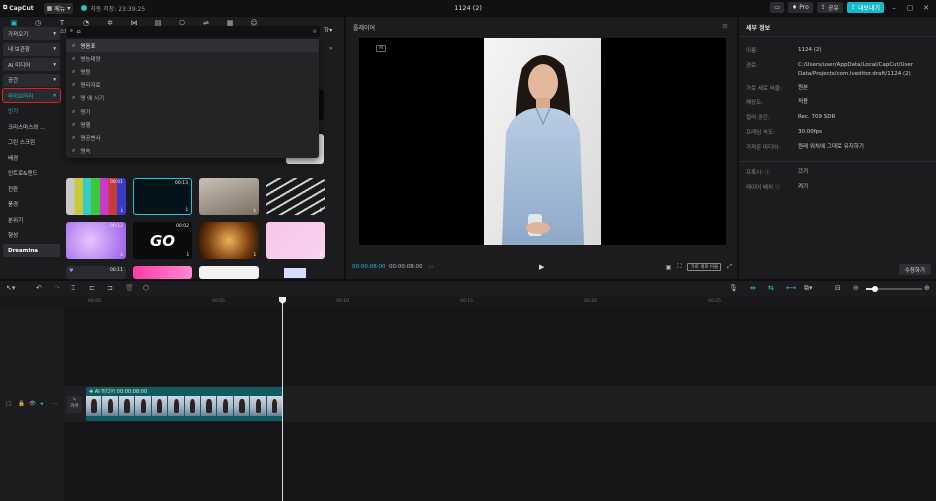  What do you see at coordinates (894, 289) in the screenshot?
I see `zoom-slider` at bounding box center [894, 289].